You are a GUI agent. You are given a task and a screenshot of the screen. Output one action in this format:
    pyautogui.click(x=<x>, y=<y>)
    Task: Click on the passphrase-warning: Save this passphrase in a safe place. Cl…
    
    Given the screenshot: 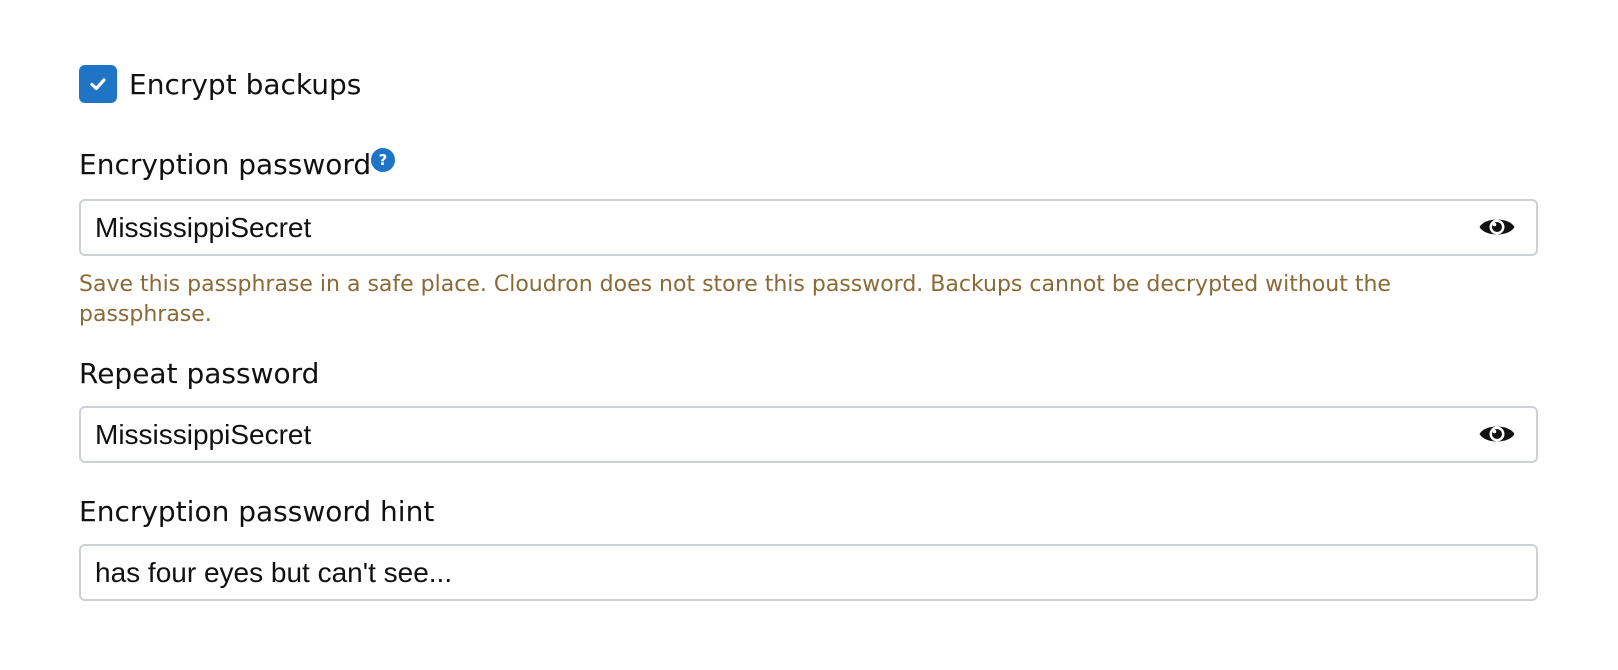 What is the action you would take?
    pyautogui.click(x=735, y=299)
    